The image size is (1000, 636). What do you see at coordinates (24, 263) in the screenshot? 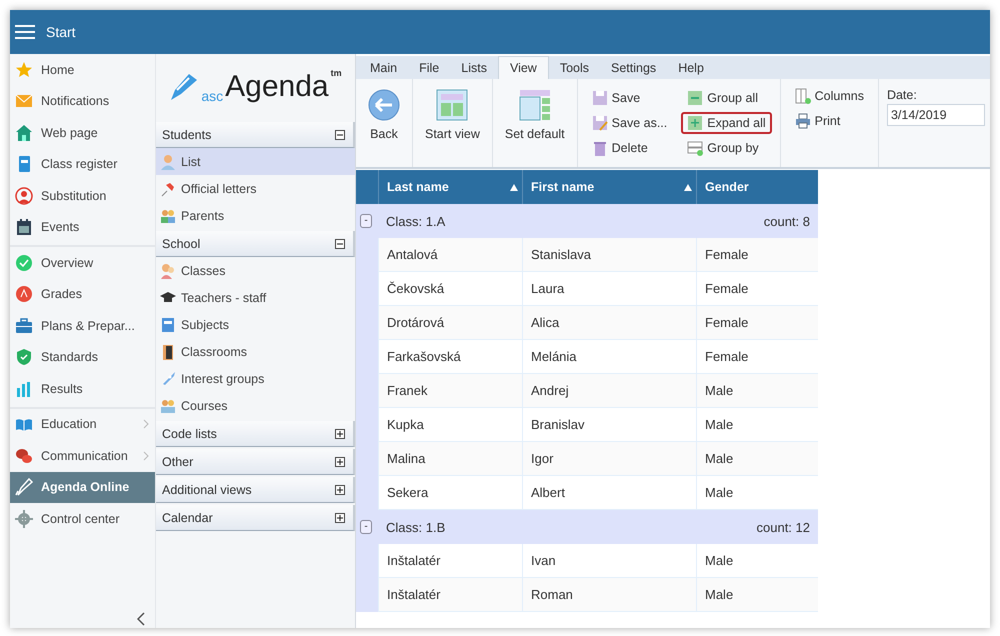
I see `check-circle-icon` at bounding box center [24, 263].